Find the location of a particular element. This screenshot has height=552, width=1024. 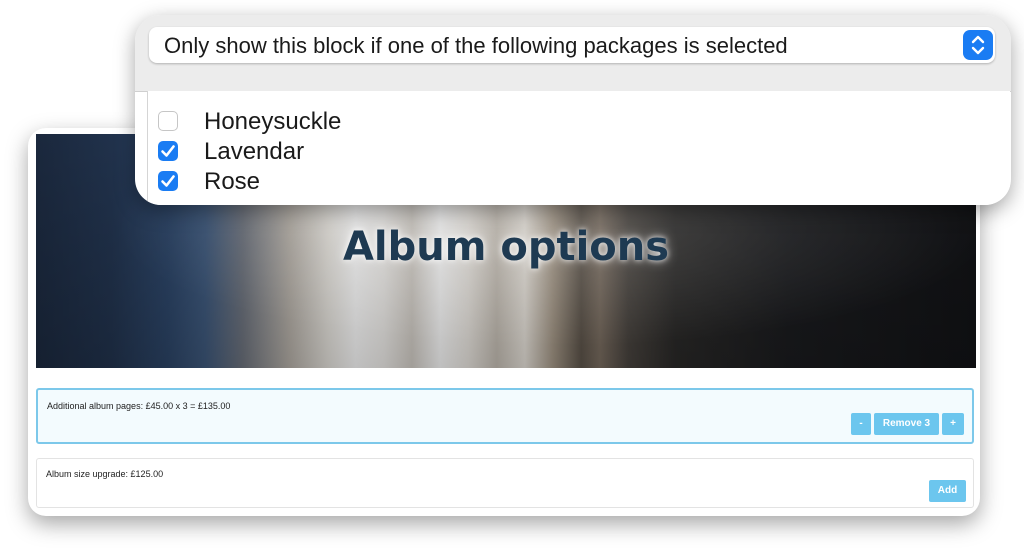

package-label: Lavendar is located at coordinates (254, 151).